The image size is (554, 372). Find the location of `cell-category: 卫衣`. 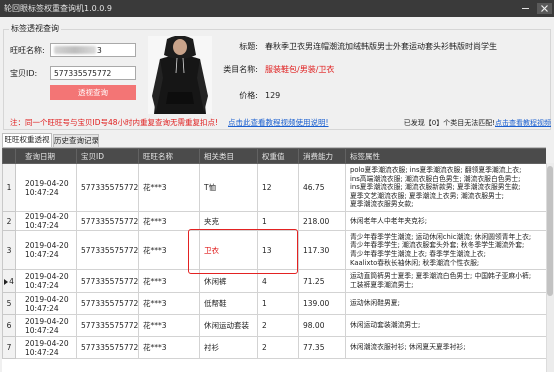

cell-category: 卫衣 is located at coordinates (228, 250).